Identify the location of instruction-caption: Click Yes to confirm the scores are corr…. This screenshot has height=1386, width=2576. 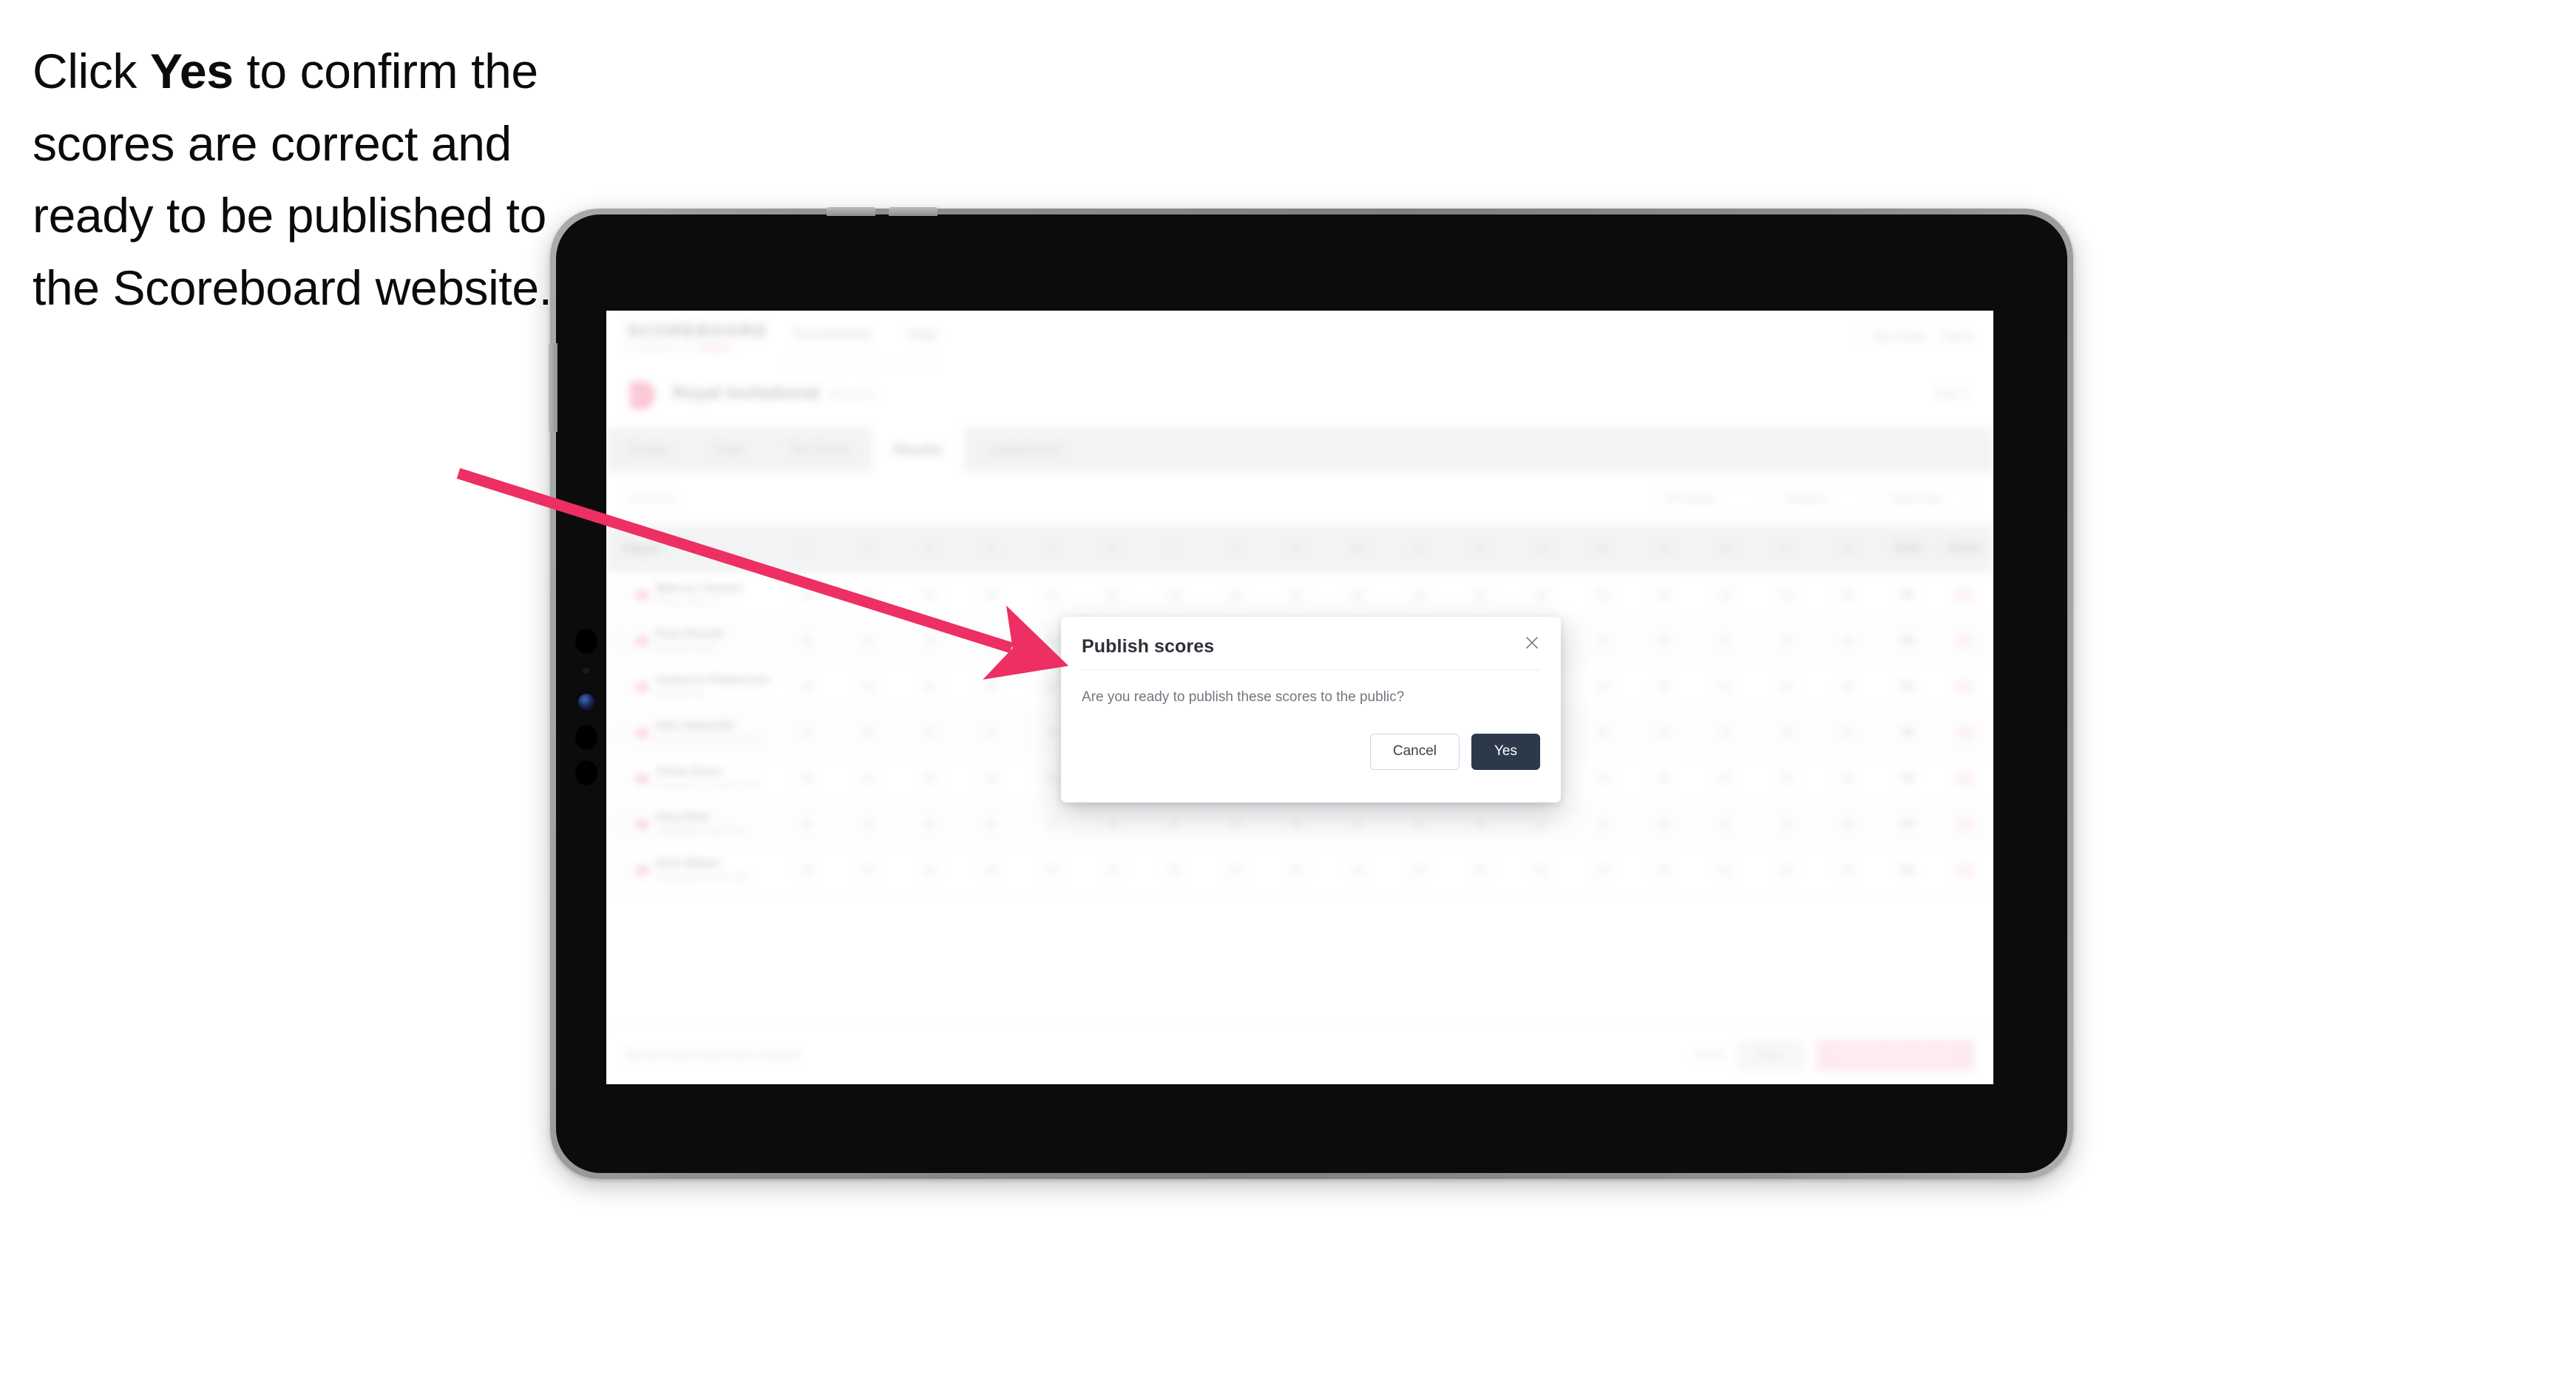
(306, 180).